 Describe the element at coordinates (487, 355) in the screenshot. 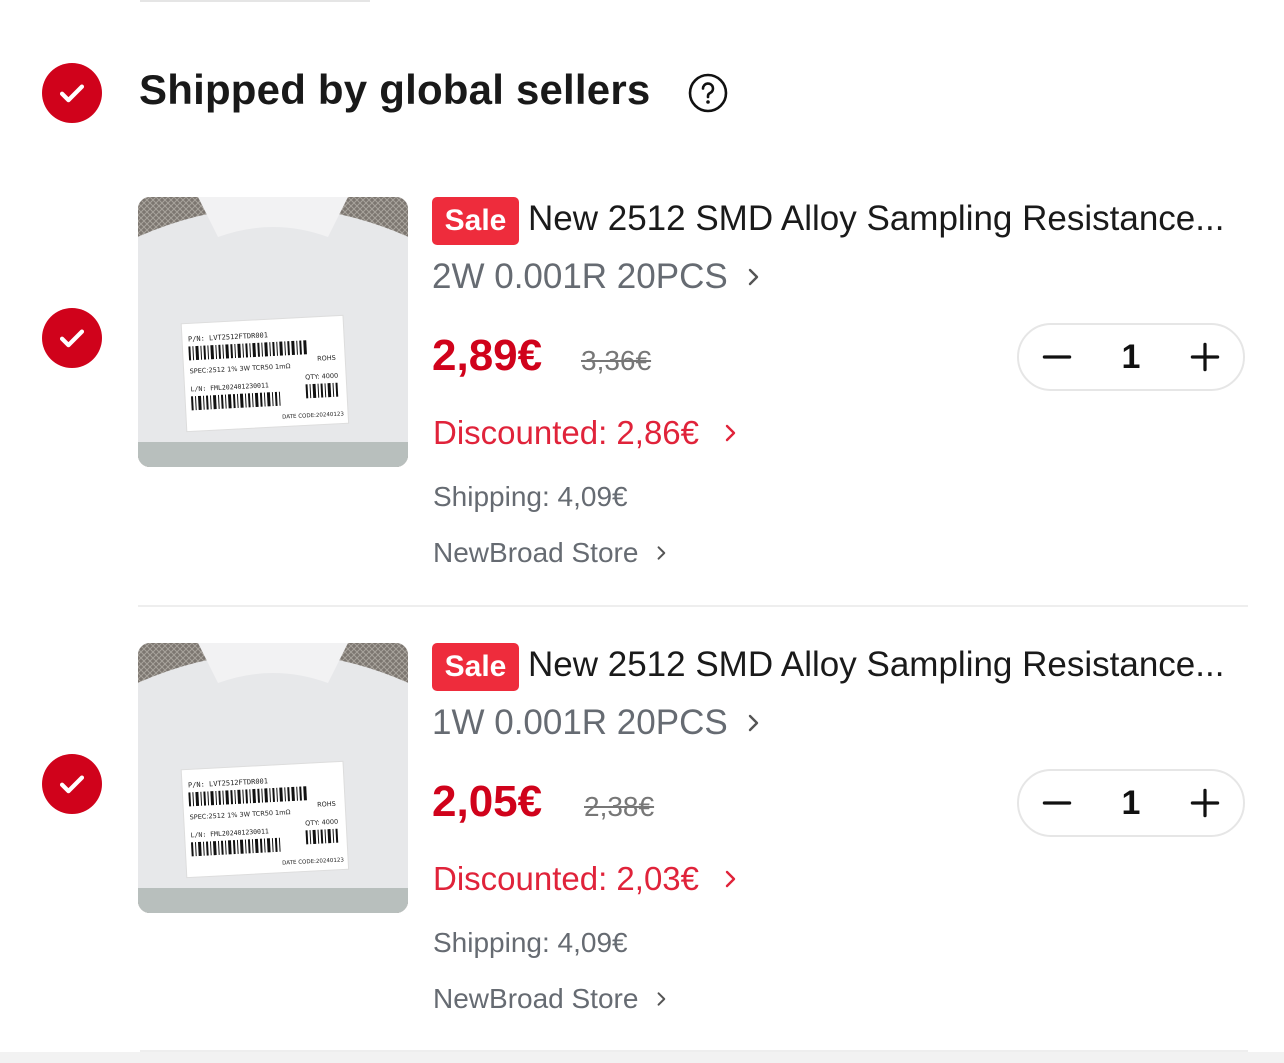

I see `current-price: 2,89€` at that location.